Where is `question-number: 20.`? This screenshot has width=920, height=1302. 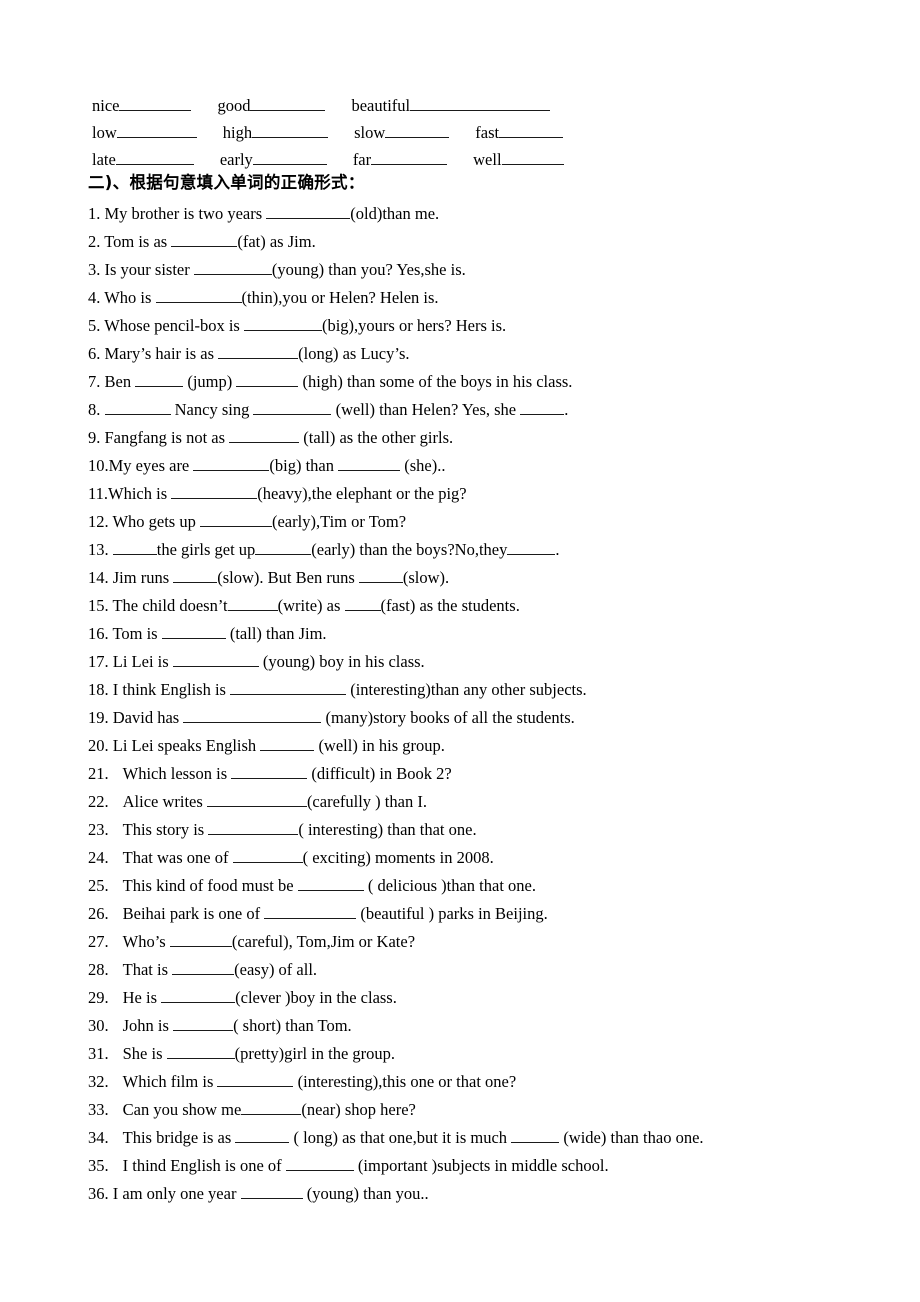 question-number: 20. is located at coordinates (98, 745).